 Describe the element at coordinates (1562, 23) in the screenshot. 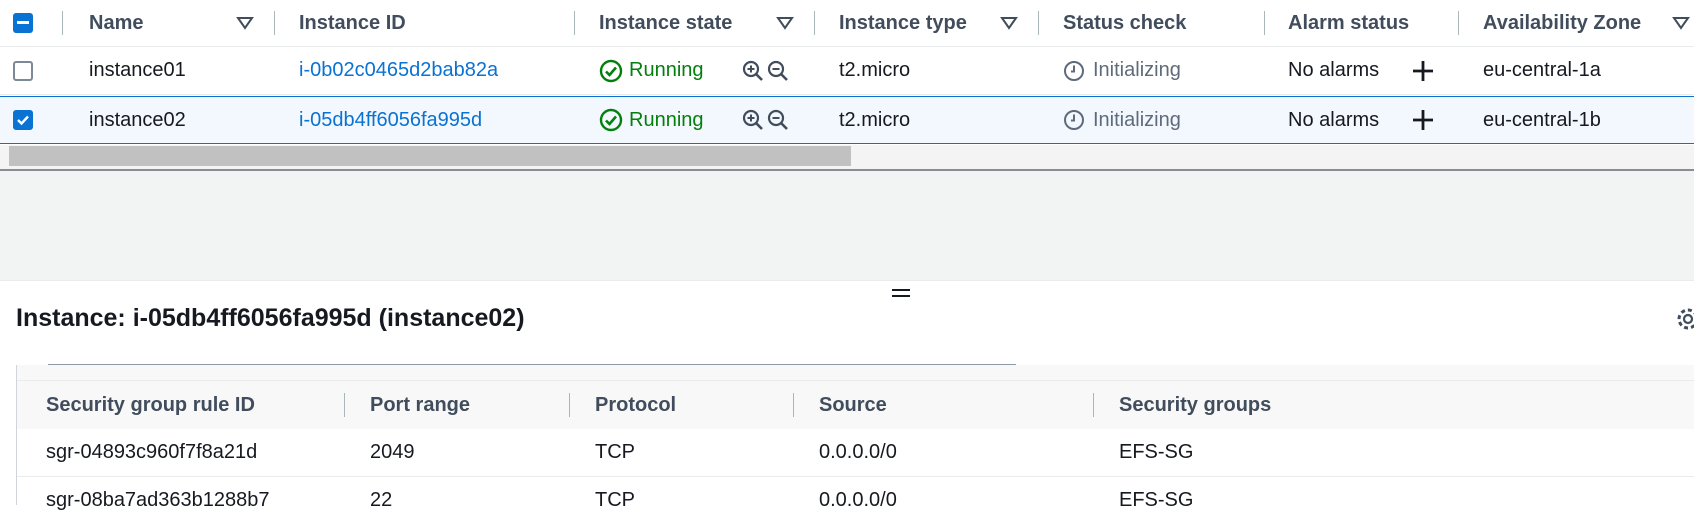

I see `column-header-availability-zone: Availability Zone` at that location.